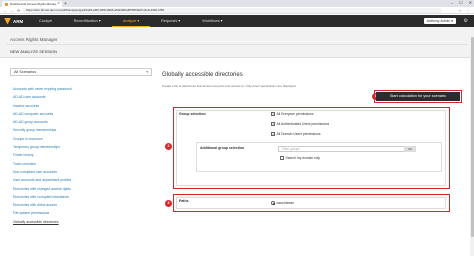  I want to click on tab-favicon-icon, so click(6, 4).